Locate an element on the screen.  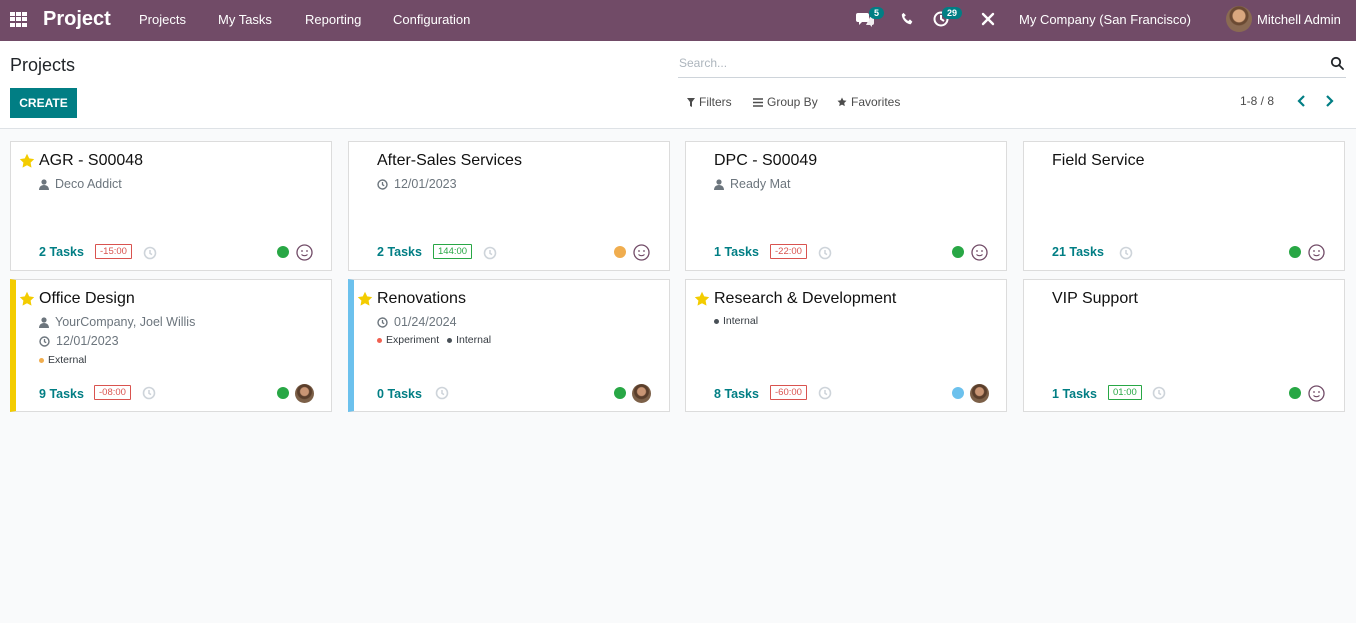
project-card: VIP Support 1 Tasks 01:00 is located at coordinates (1184, 345).